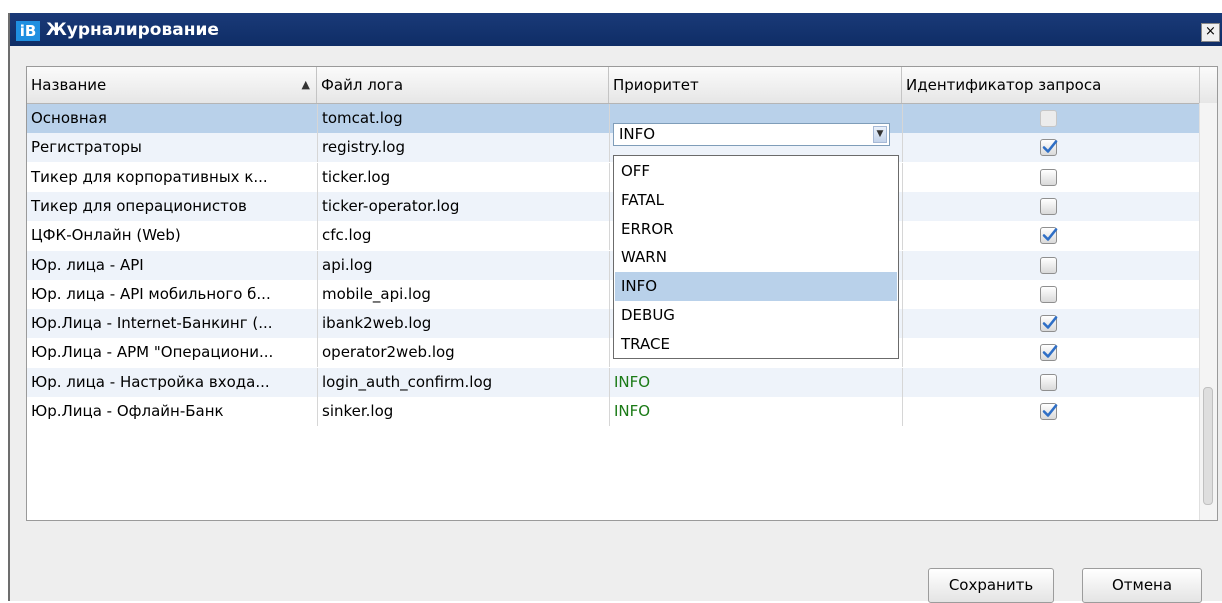 This screenshot has height=603, width=1222. Describe the element at coordinates (880, 134) in the screenshot. I see `dropdown-arrow-icon: ▼` at that location.